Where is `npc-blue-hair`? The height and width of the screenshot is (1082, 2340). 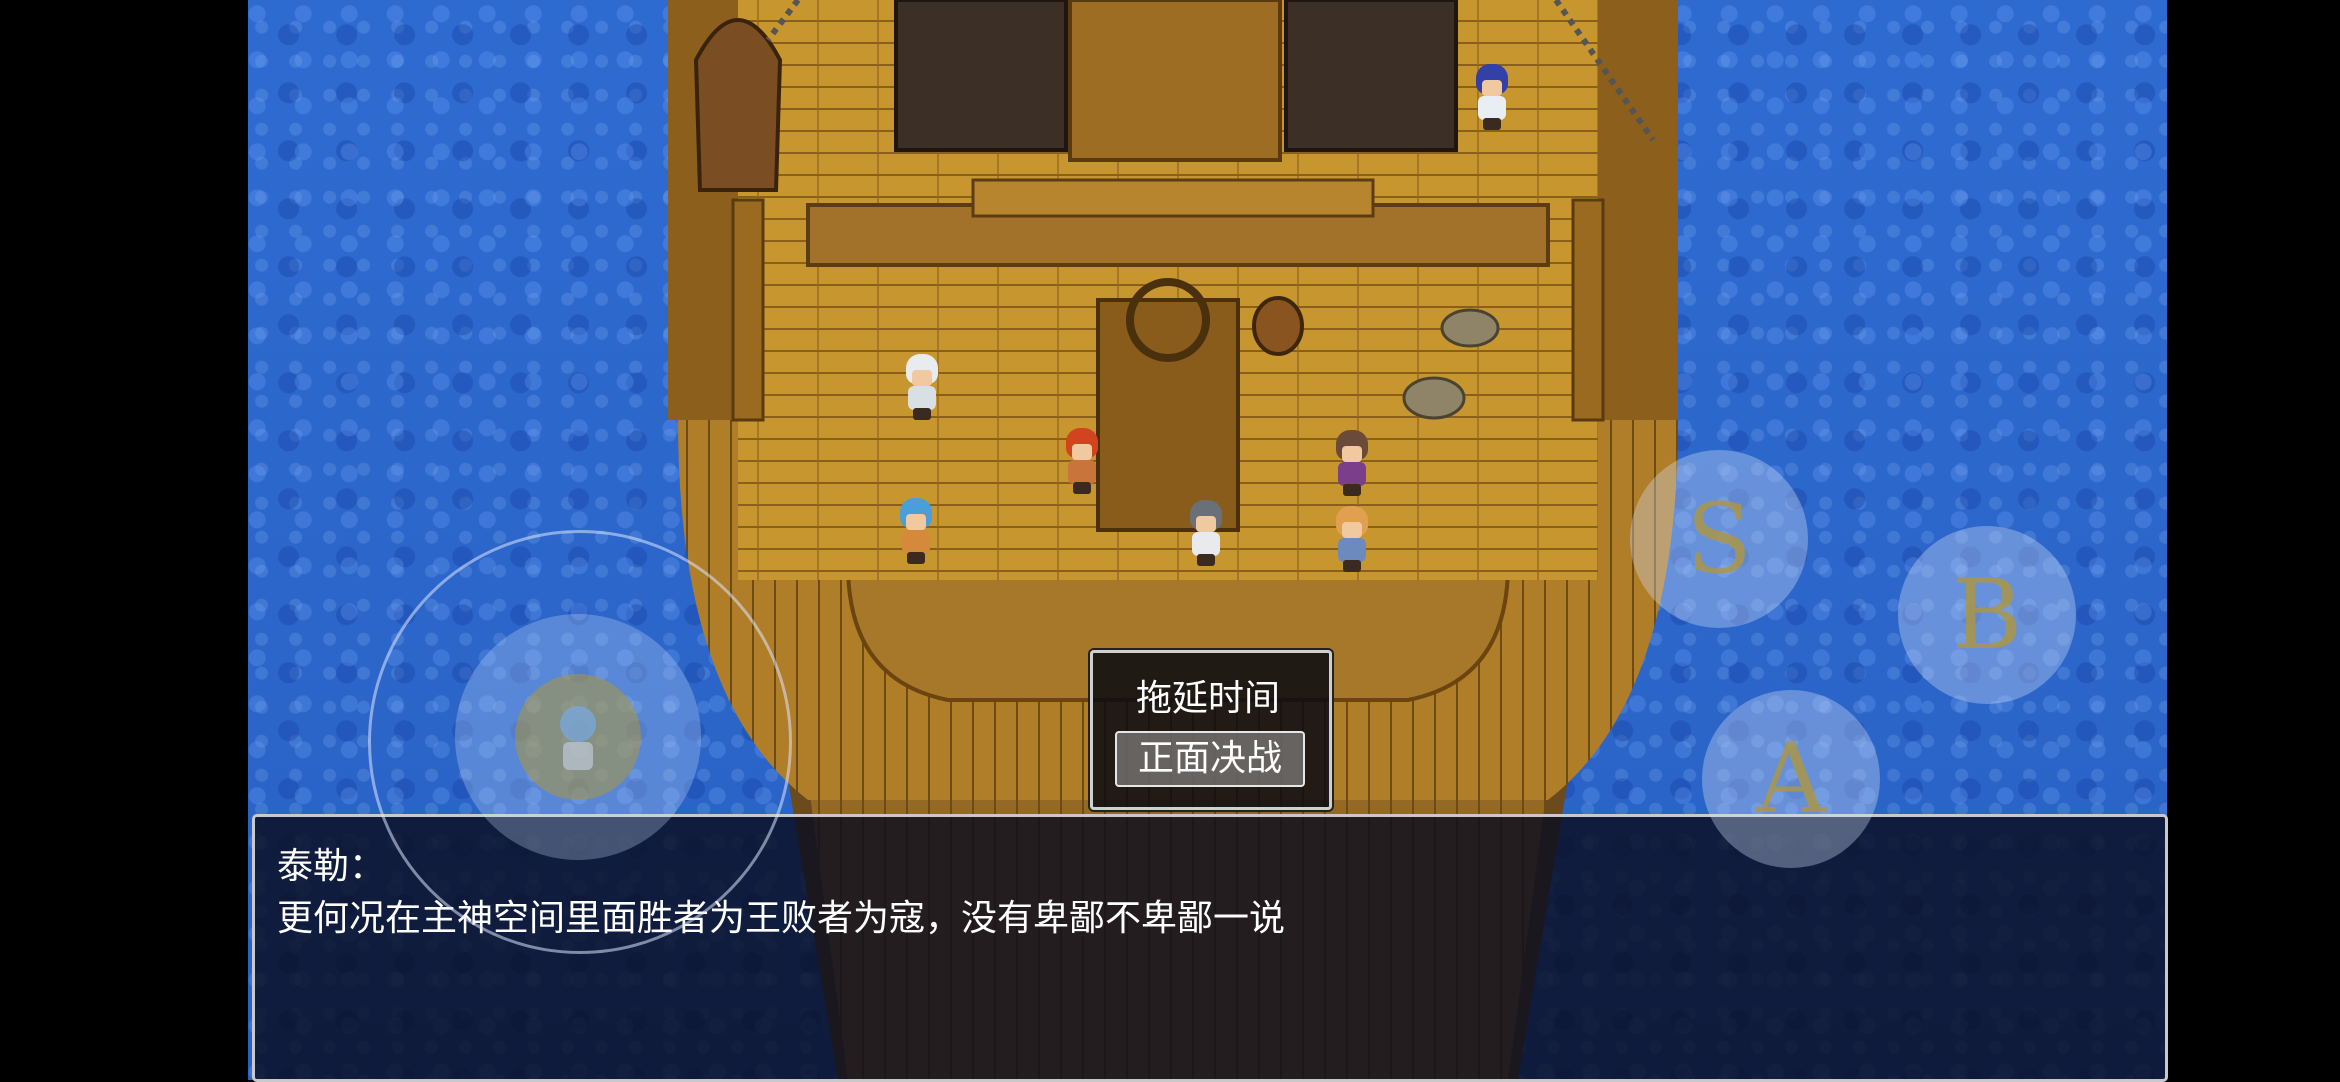 npc-blue-hair is located at coordinates (916, 531).